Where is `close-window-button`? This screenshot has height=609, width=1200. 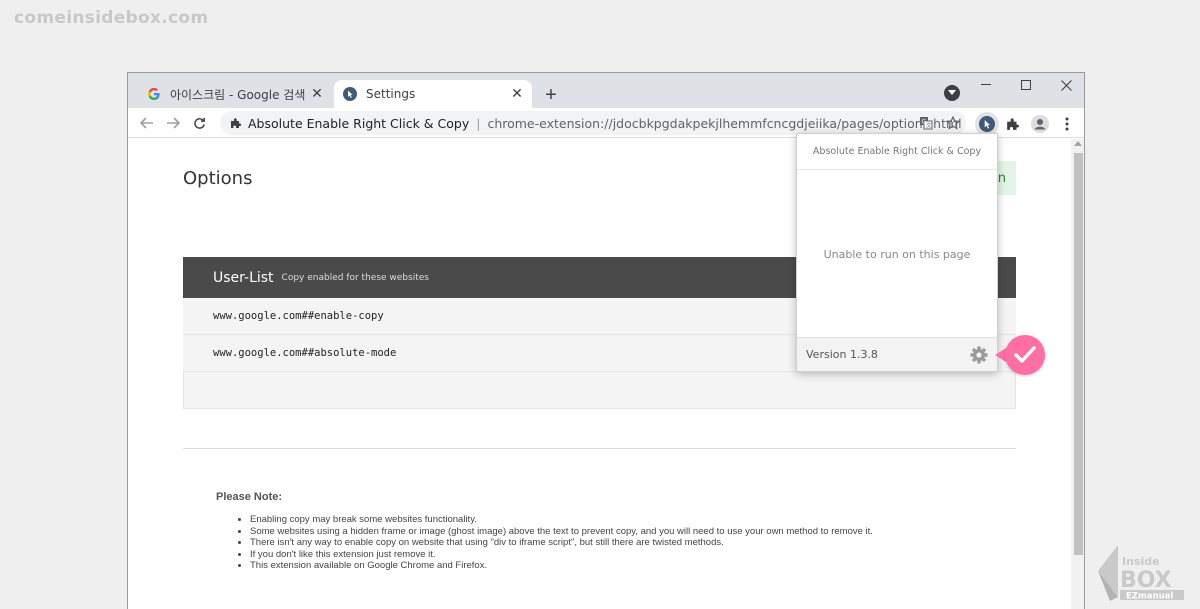
close-window-button is located at coordinates (1065, 85).